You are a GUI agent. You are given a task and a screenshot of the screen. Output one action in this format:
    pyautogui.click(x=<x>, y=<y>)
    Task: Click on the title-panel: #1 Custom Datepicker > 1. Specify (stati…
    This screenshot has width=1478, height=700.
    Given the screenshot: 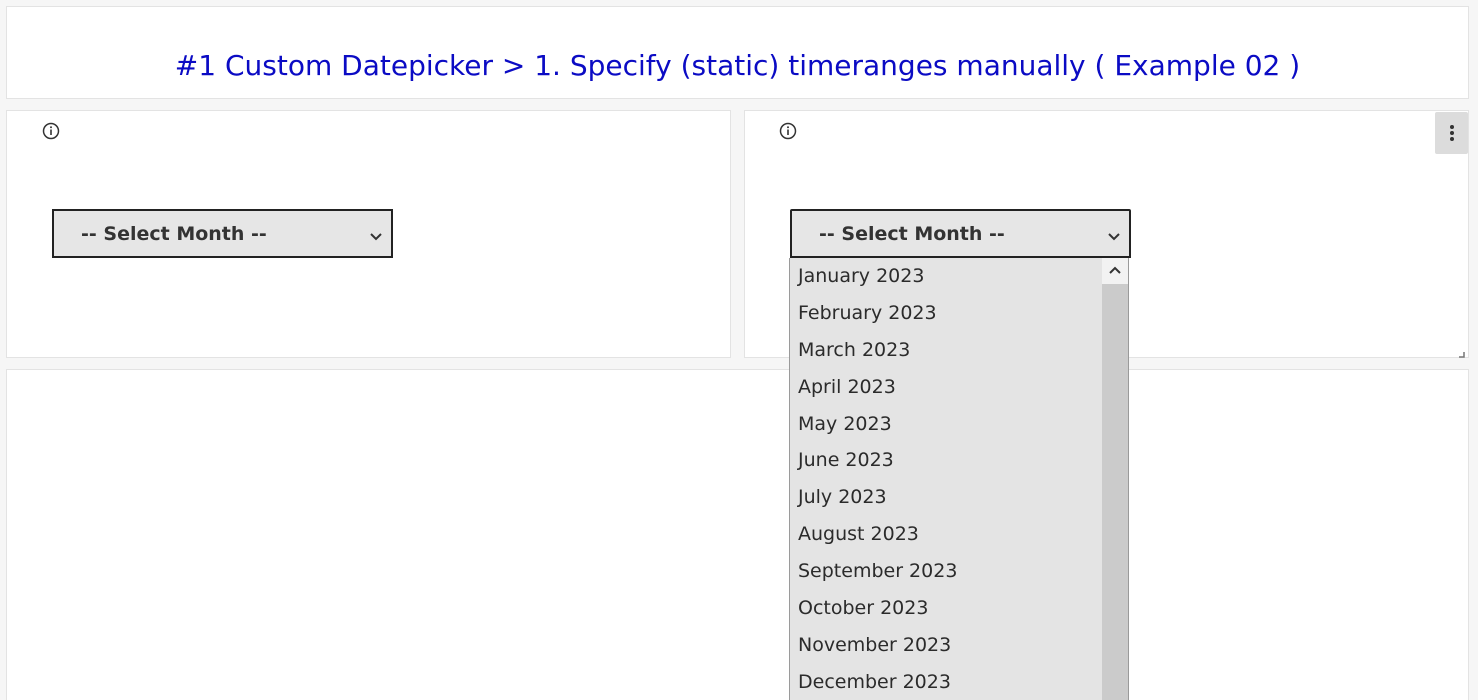 What is the action you would take?
    pyautogui.click(x=737, y=52)
    